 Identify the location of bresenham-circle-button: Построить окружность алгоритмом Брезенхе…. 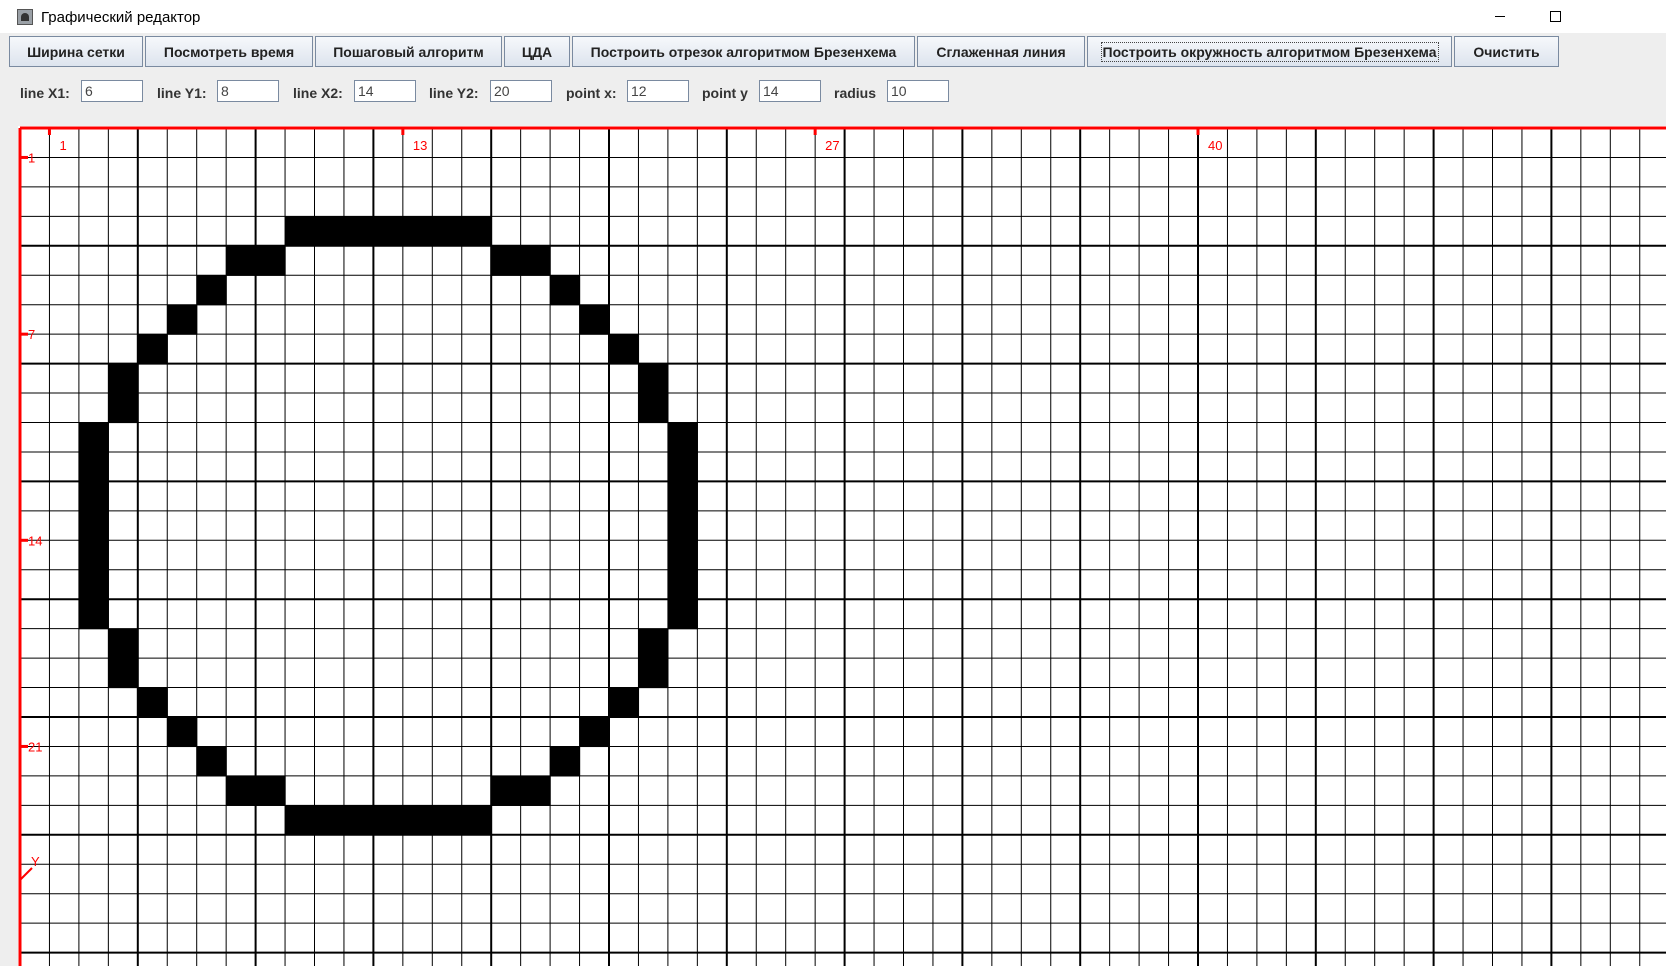
(1269, 51).